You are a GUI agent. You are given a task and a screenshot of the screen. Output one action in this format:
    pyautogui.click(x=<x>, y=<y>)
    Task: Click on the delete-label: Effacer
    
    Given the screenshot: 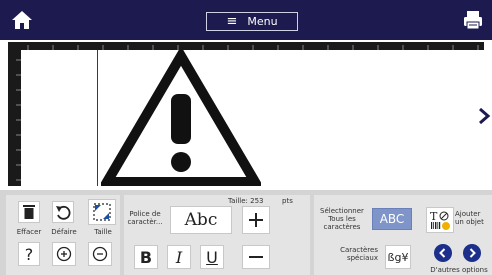 What is the action you would take?
    pyautogui.click(x=29, y=232)
    